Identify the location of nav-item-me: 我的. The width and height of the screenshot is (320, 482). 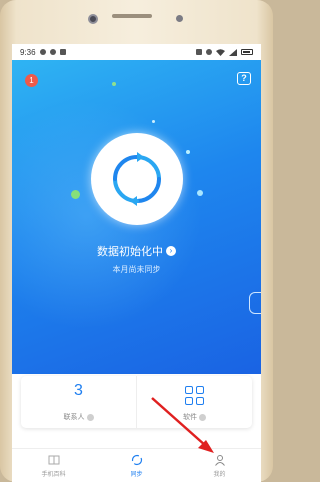
(219, 465).